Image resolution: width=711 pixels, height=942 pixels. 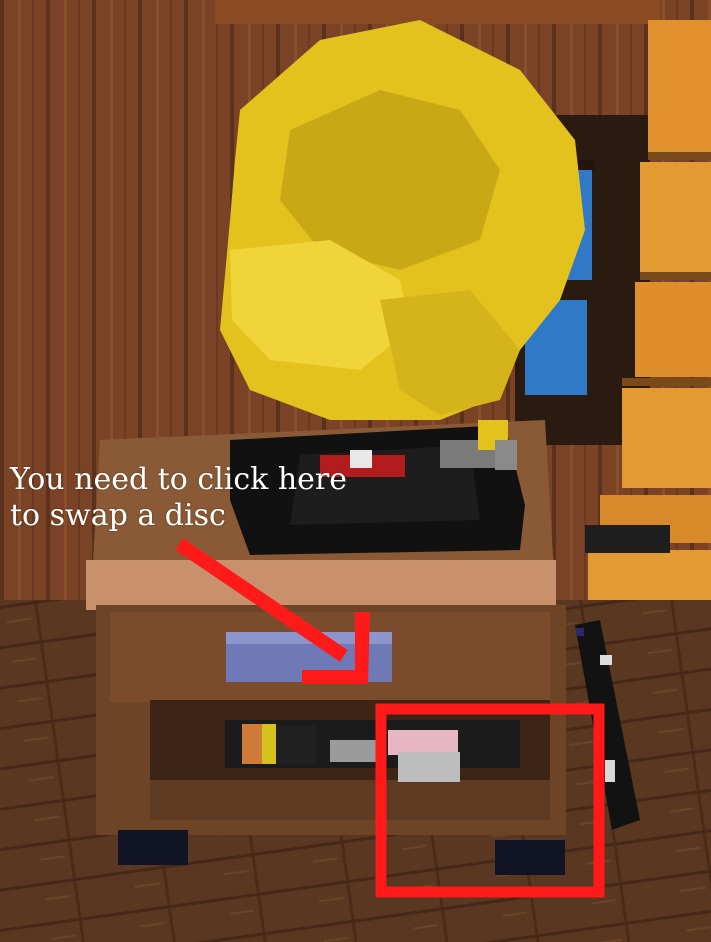 What do you see at coordinates (118, 515) in the screenshot?
I see `caption-line-2: to swap a disc` at bounding box center [118, 515].